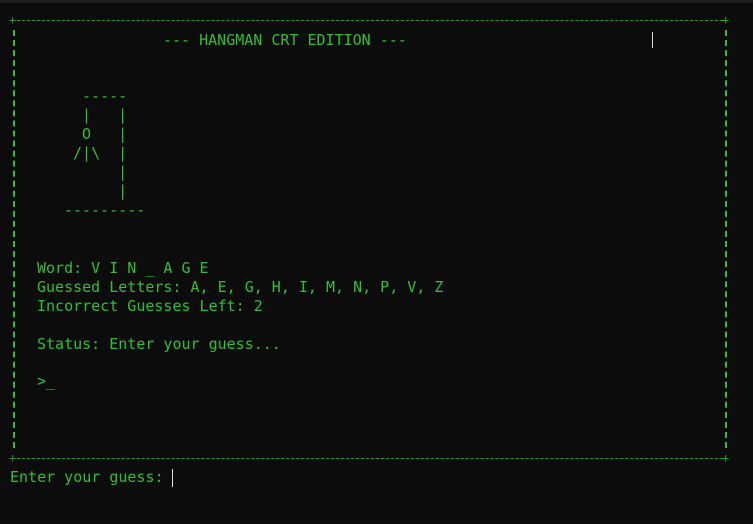  Describe the element at coordinates (652, 40) in the screenshot. I see `text-caret` at that location.